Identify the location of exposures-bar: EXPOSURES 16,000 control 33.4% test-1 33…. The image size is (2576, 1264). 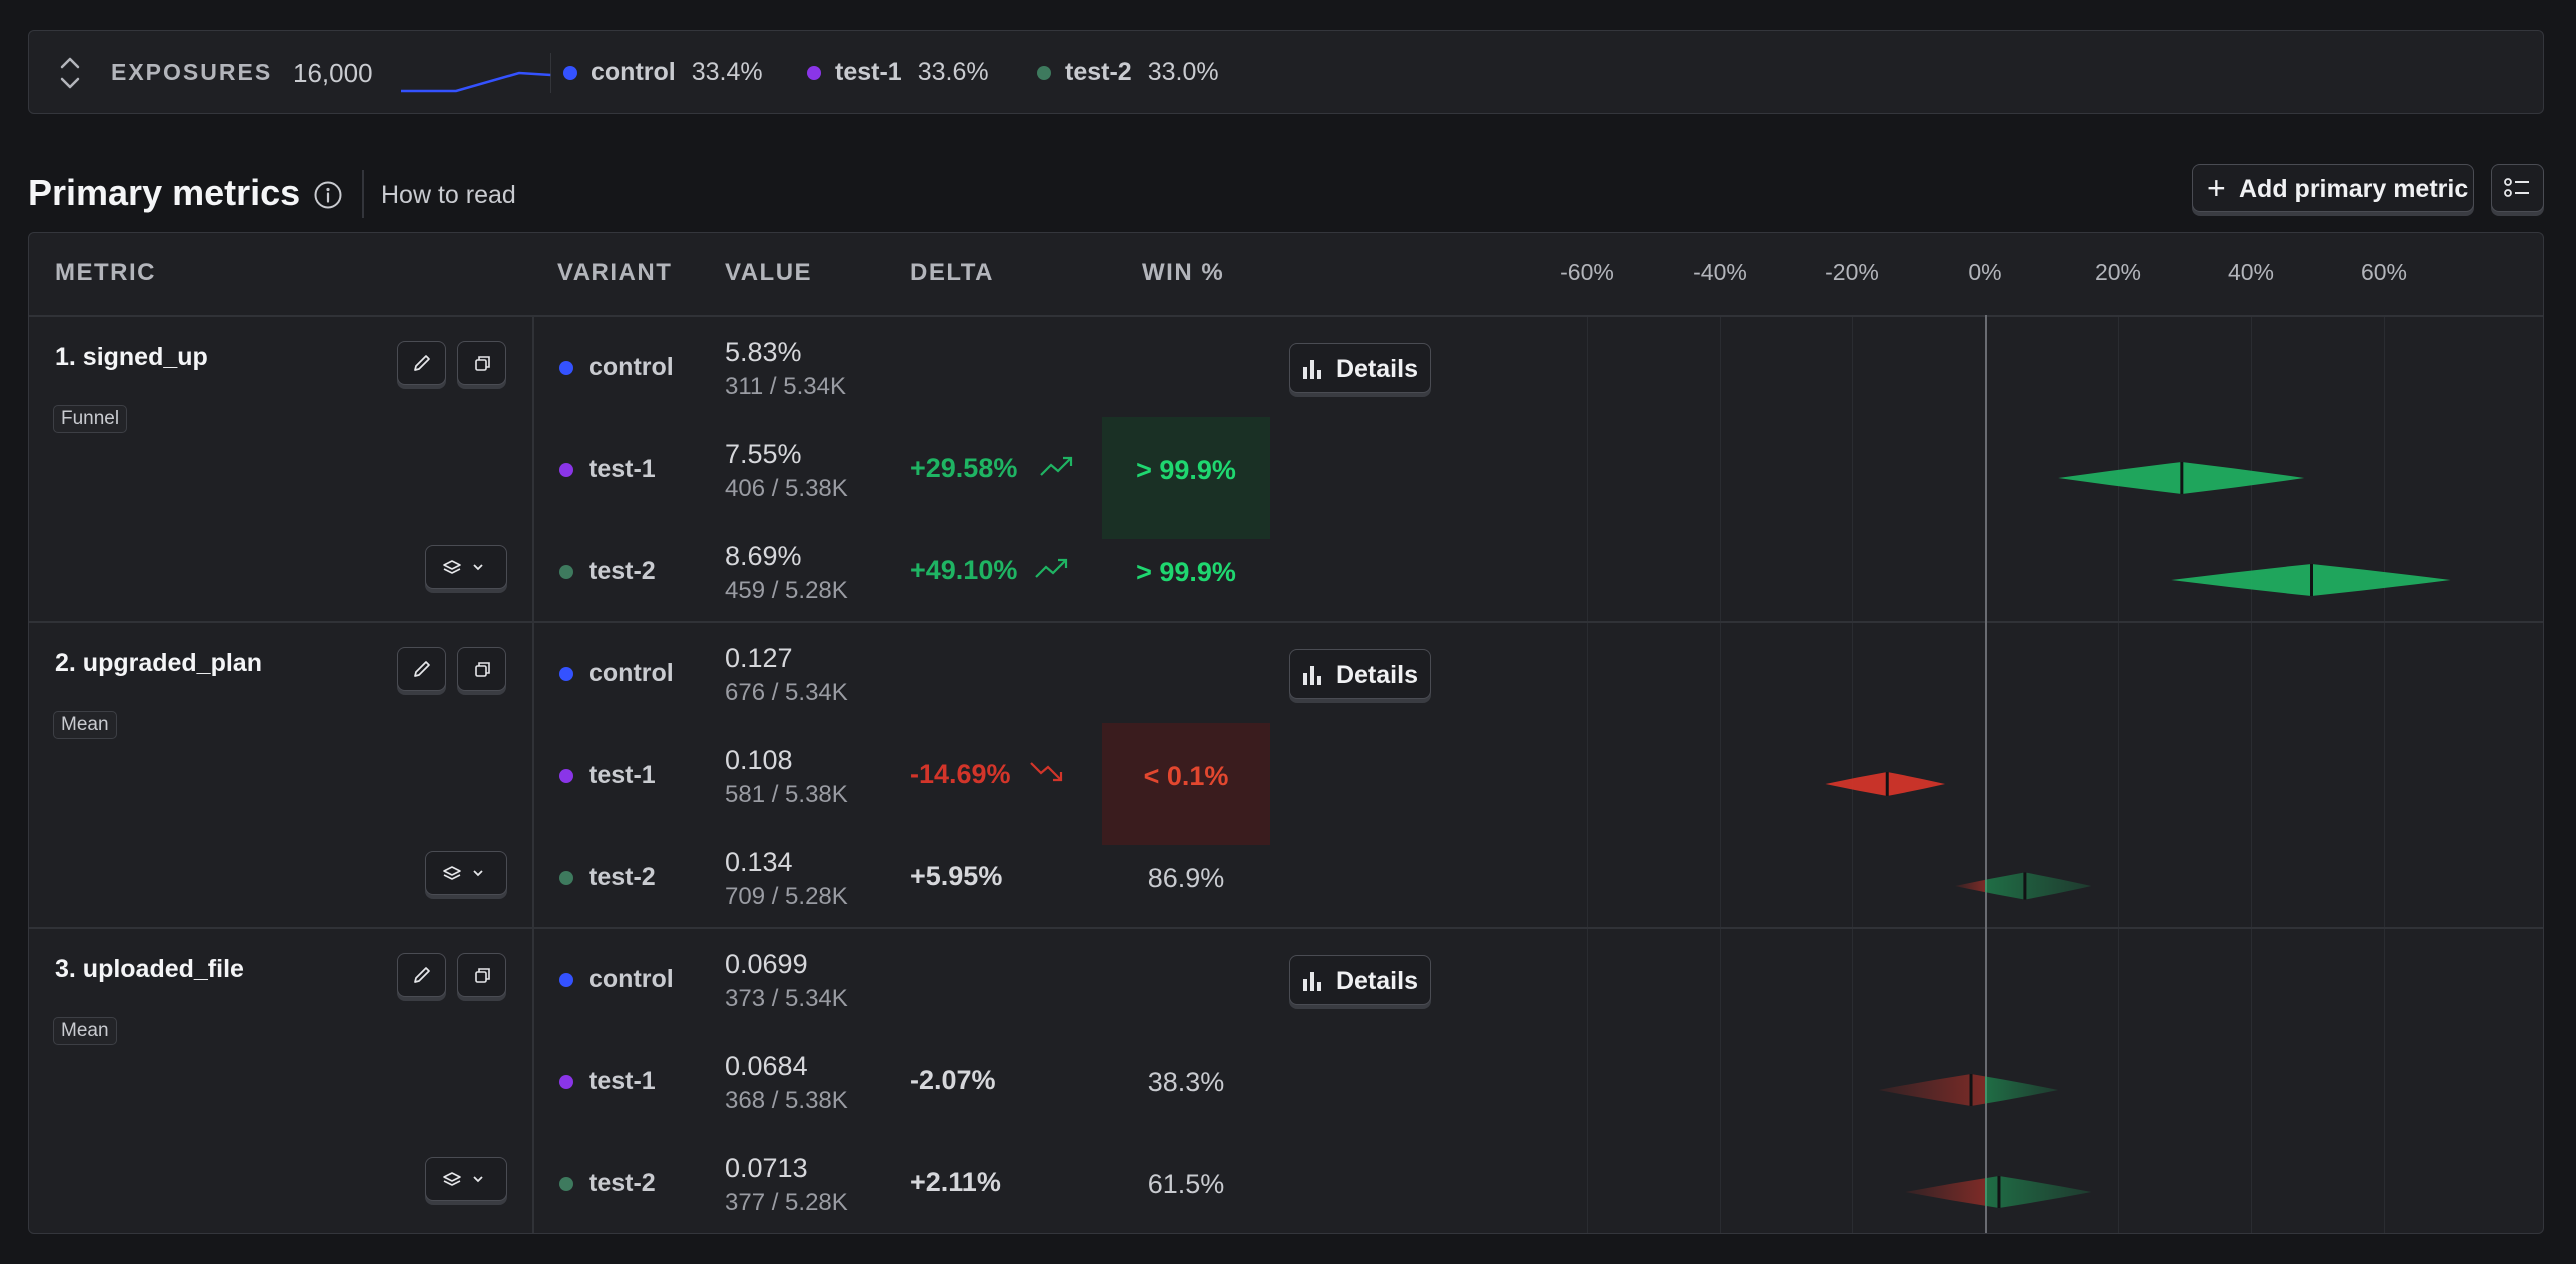
(1286, 72).